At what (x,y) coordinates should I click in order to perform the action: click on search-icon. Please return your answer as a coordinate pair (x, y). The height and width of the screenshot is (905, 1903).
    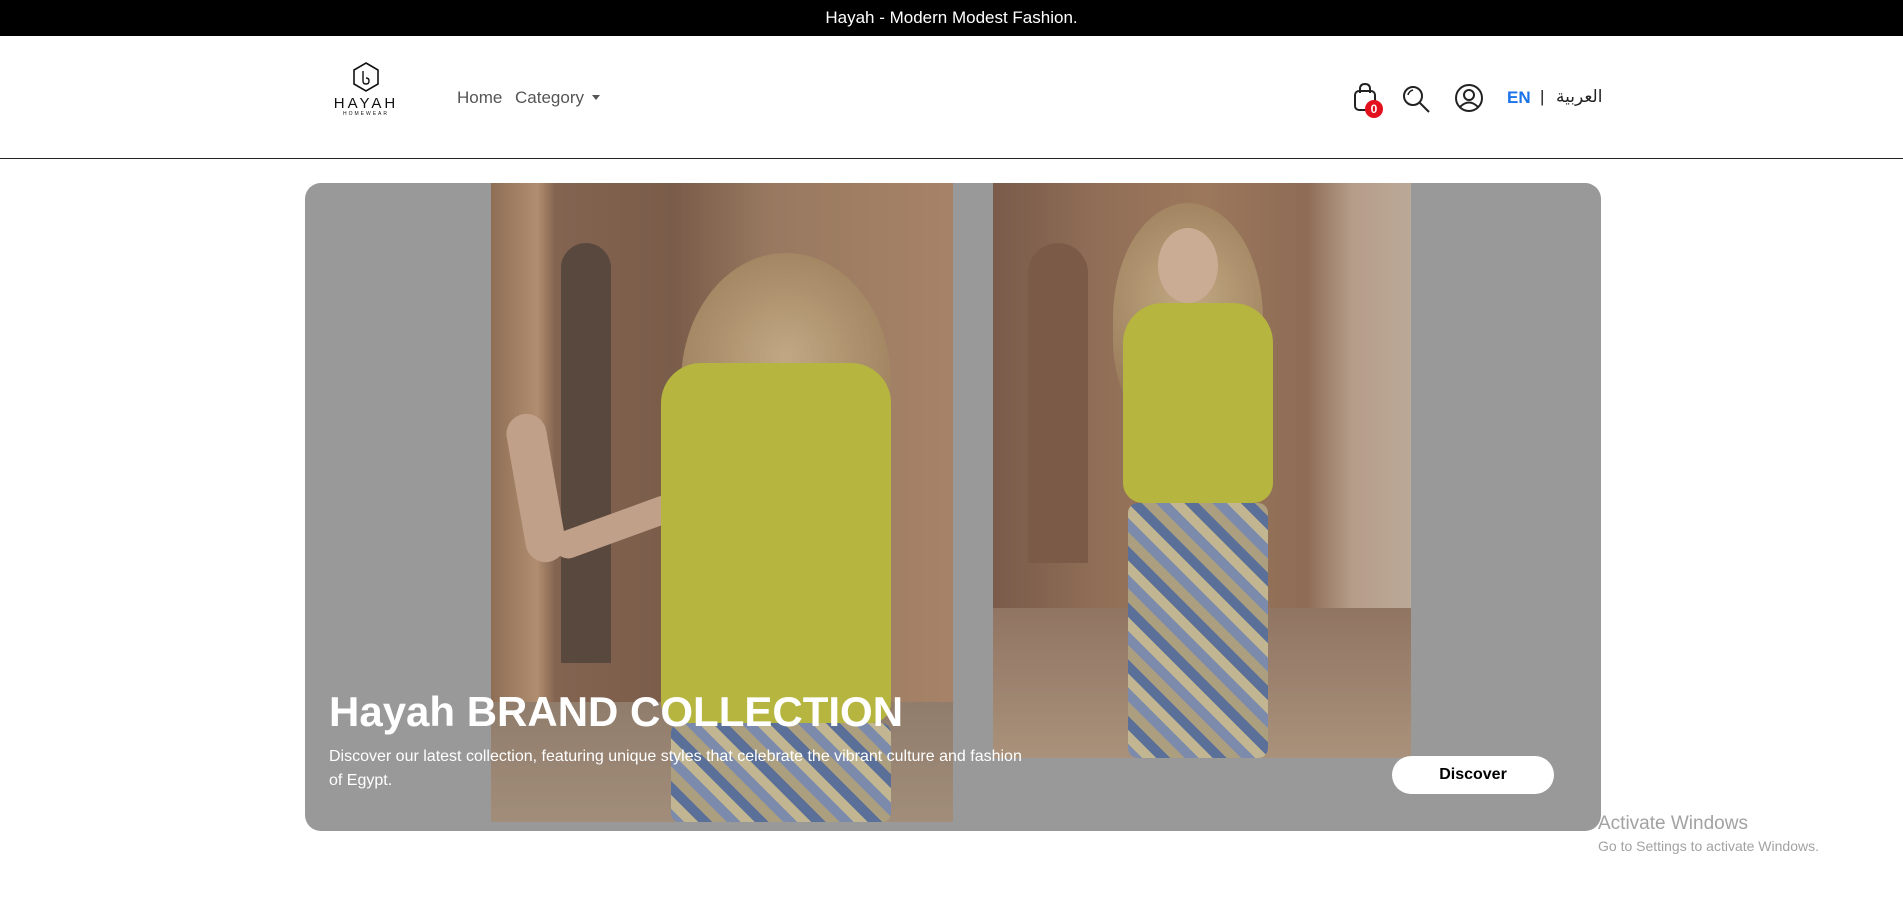
    Looking at the image, I should click on (1416, 99).